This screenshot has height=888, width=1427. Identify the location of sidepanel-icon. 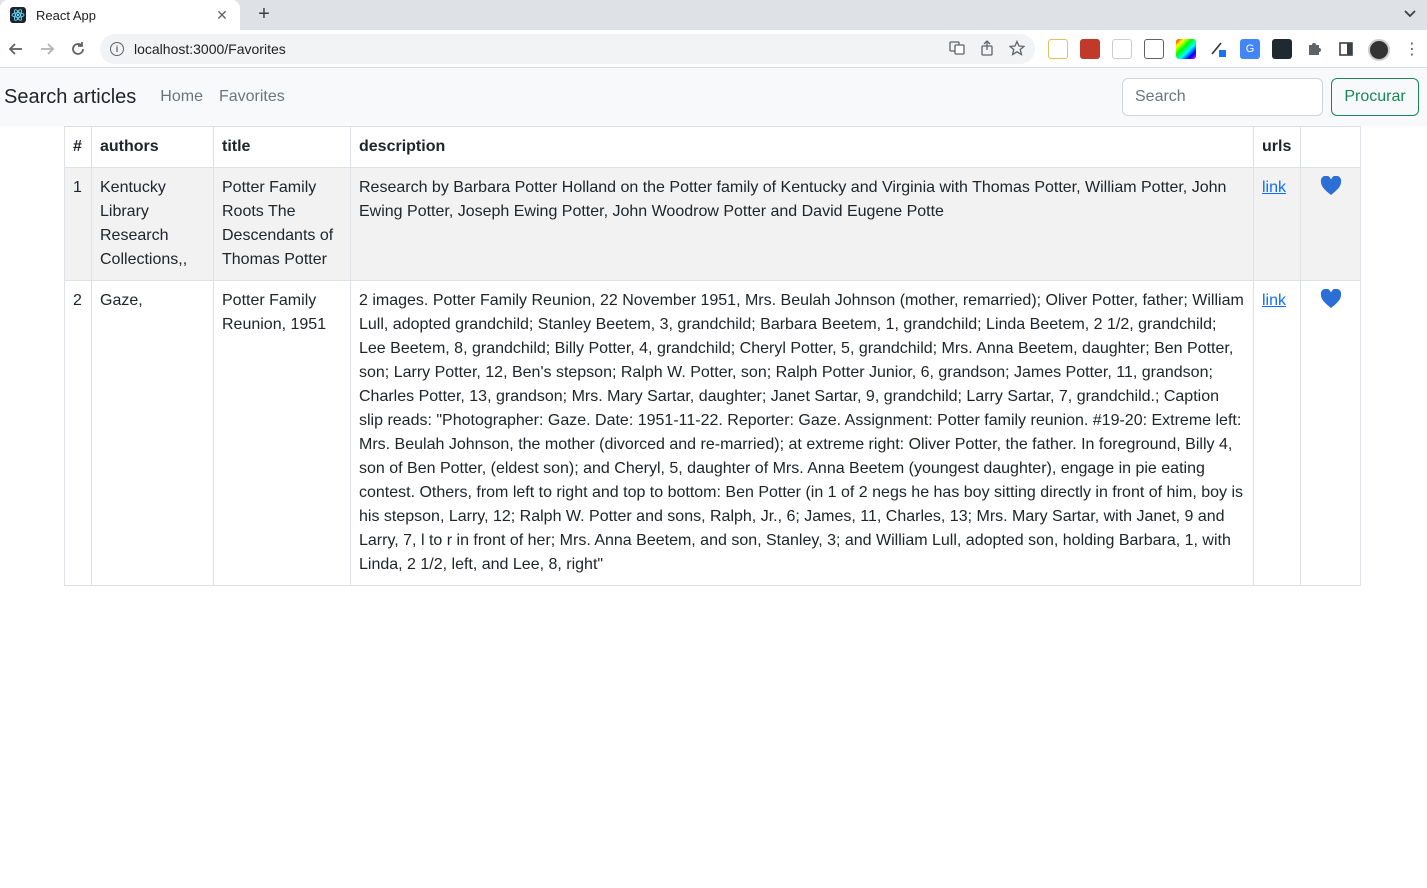
(1346, 49).